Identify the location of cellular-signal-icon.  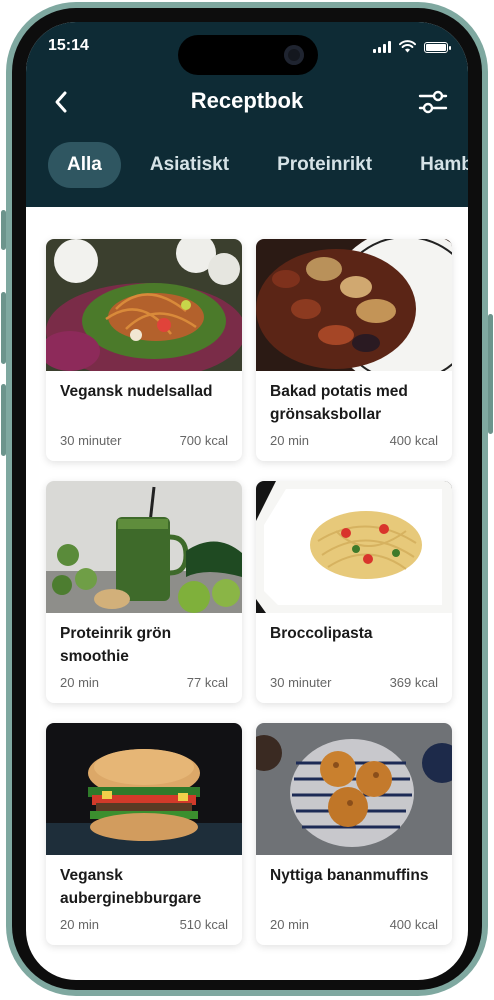
(382, 47).